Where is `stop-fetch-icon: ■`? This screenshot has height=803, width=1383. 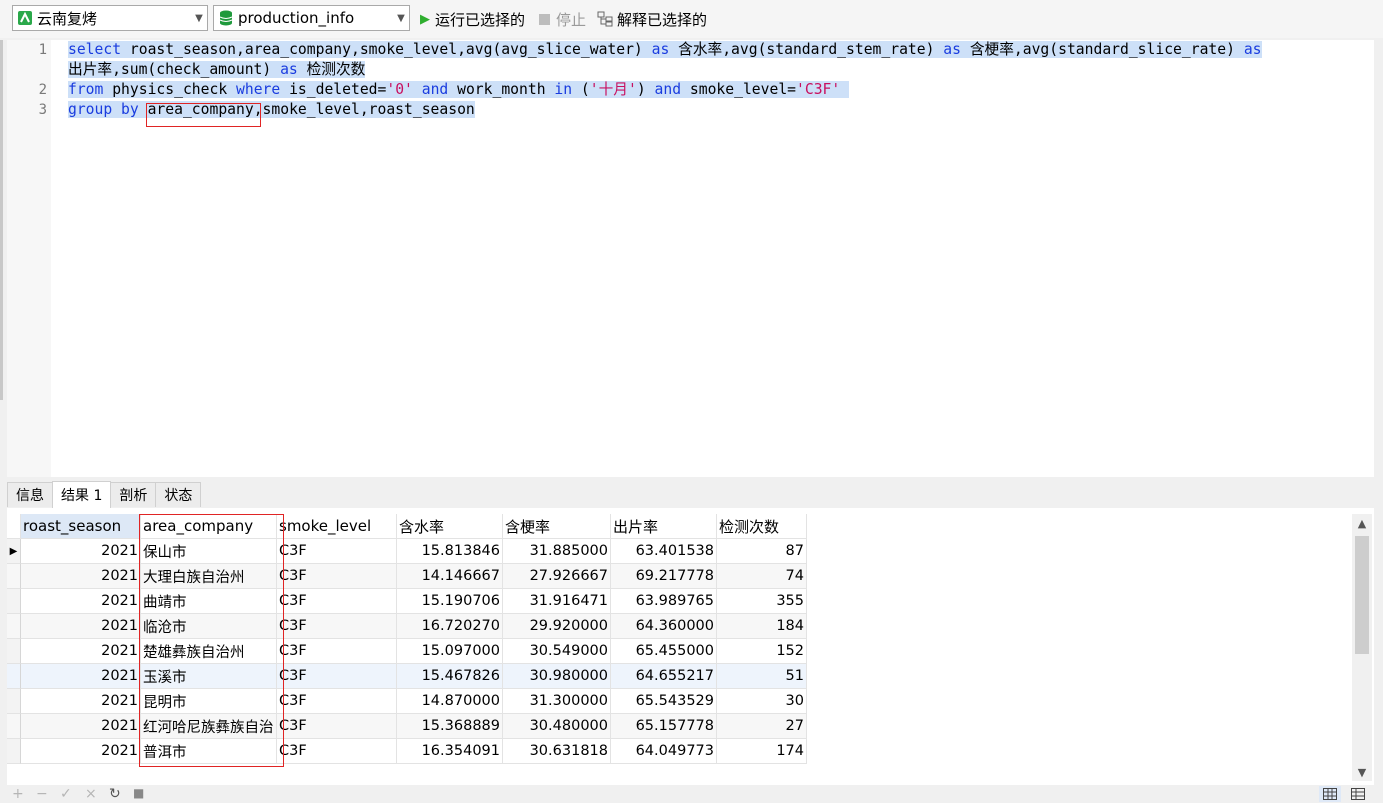
stop-fetch-icon: ■ is located at coordinates (138, 793).